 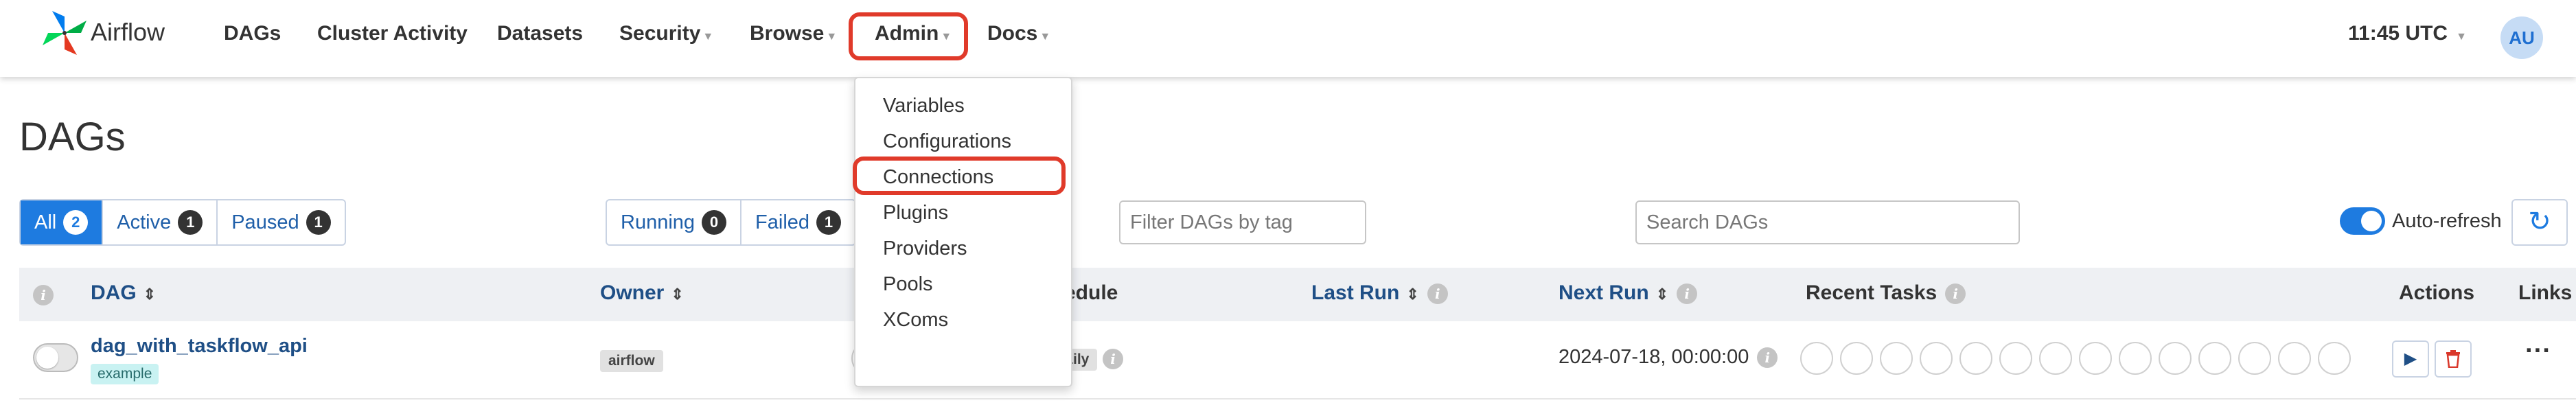 I want to click on refresh-icon: ↻, so click(x=2539, y=222).